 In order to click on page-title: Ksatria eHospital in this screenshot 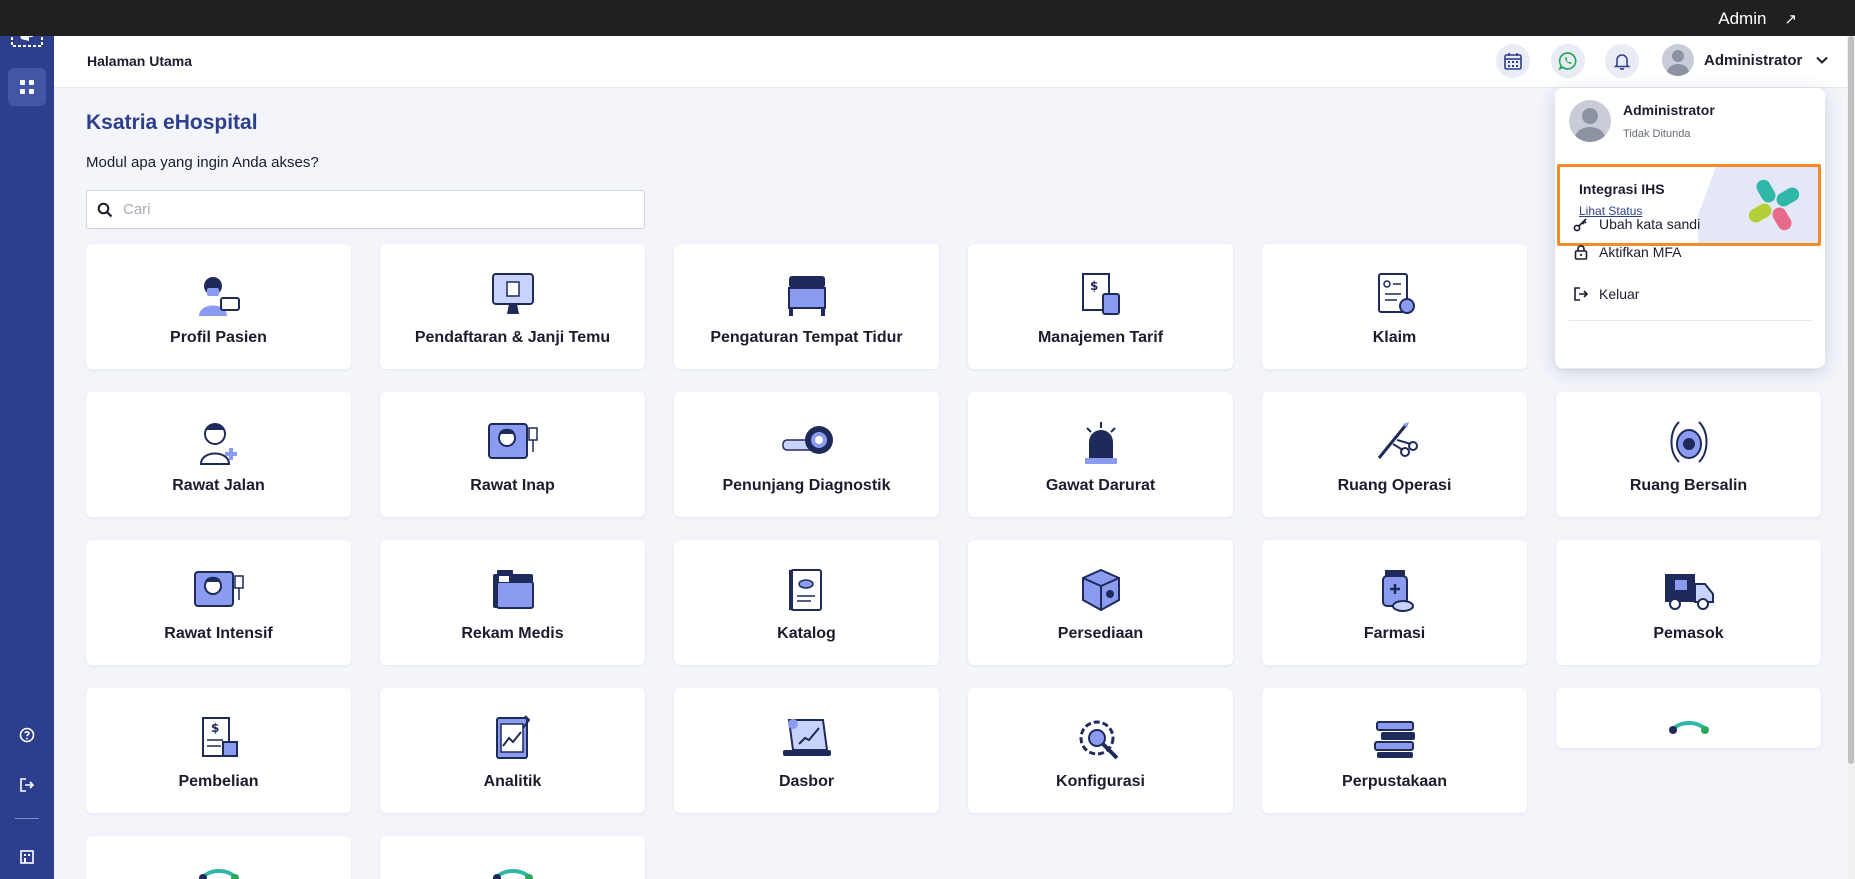, I will do `click(172, 122)`.